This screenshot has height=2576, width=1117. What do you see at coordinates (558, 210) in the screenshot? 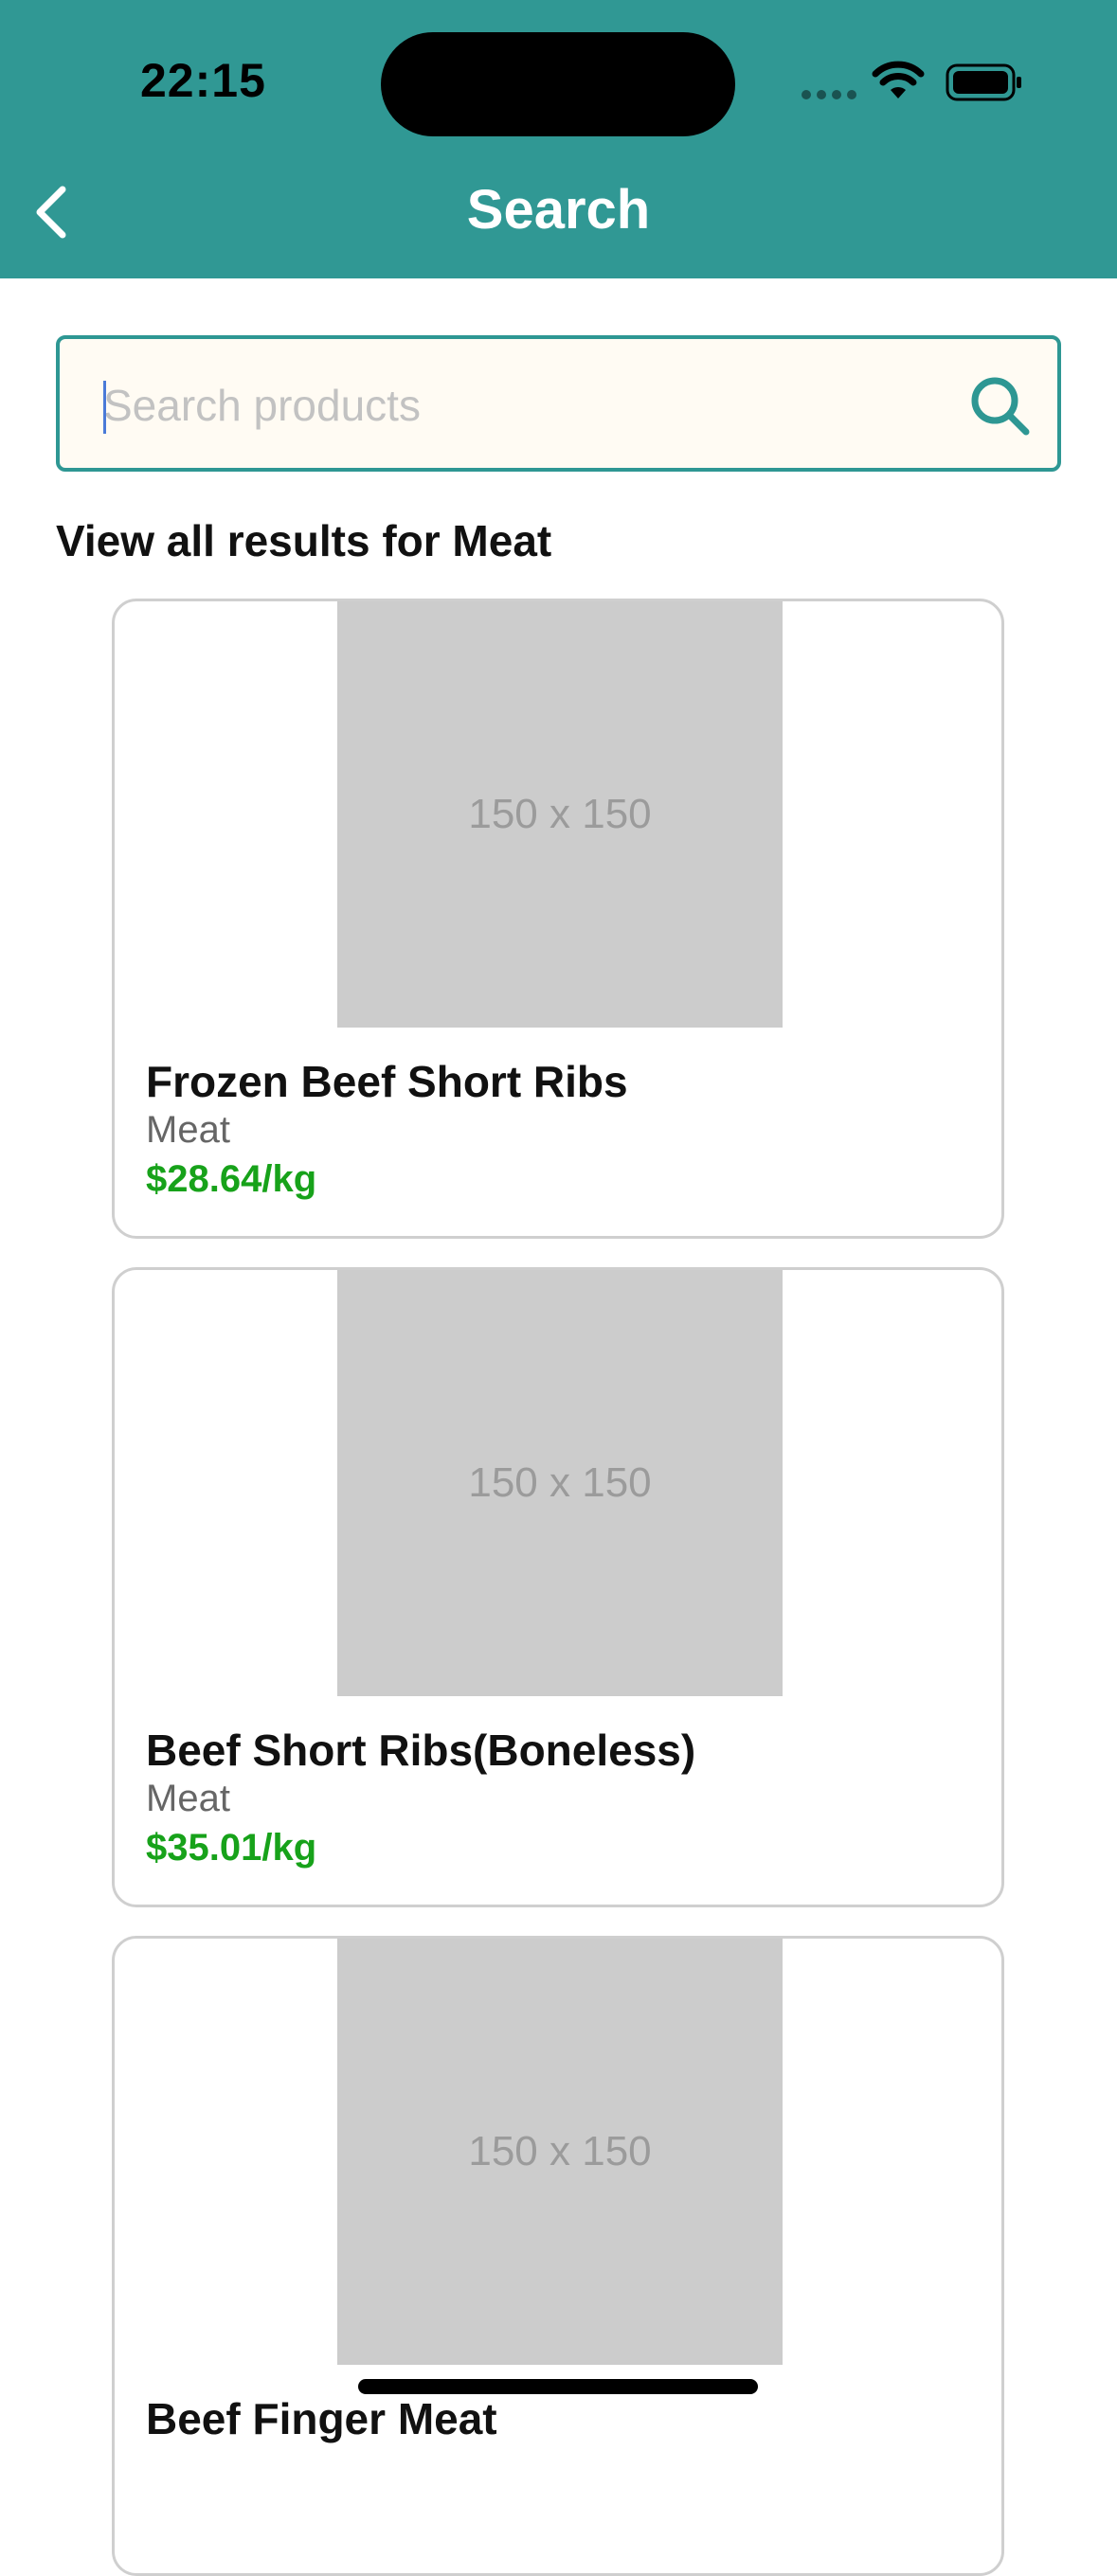
I see `page-title: Search` at bounding box center [558, 210].